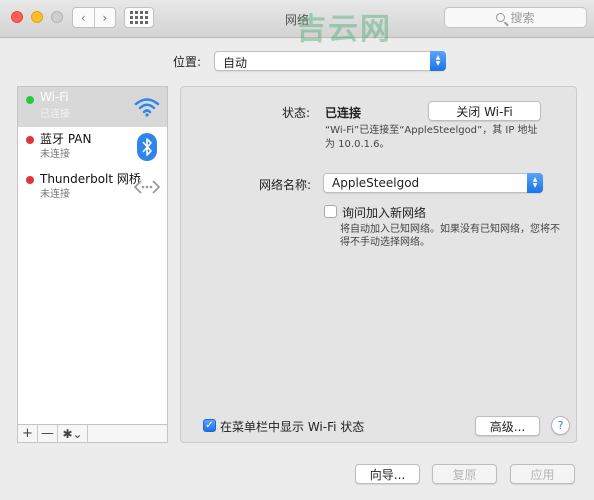  I want to click on network-name-label: 网络名称:, so click(285, 185).